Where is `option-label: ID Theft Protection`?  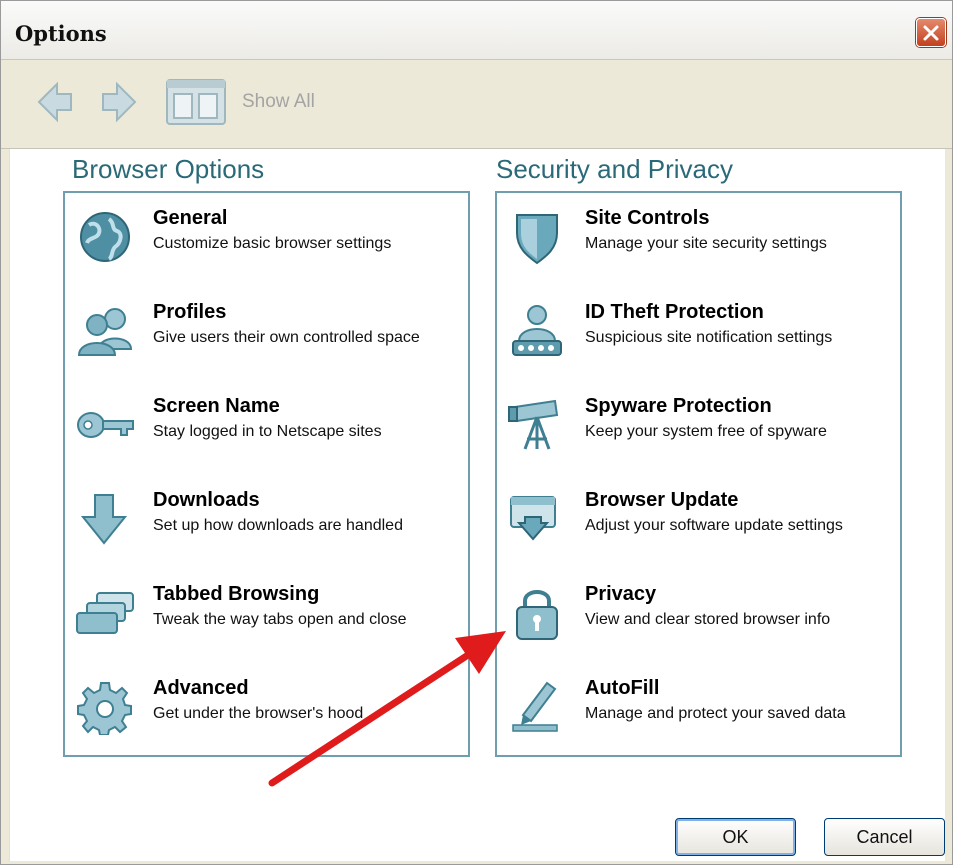 option-label: ID Theft Protection is located at coordinates (674, 312).